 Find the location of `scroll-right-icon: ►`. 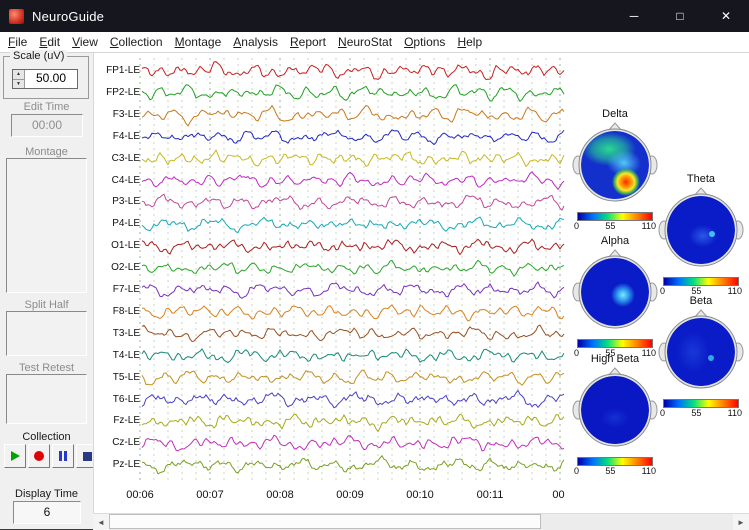

scroll-right-icon: ► is located at coordinates (741, 522).